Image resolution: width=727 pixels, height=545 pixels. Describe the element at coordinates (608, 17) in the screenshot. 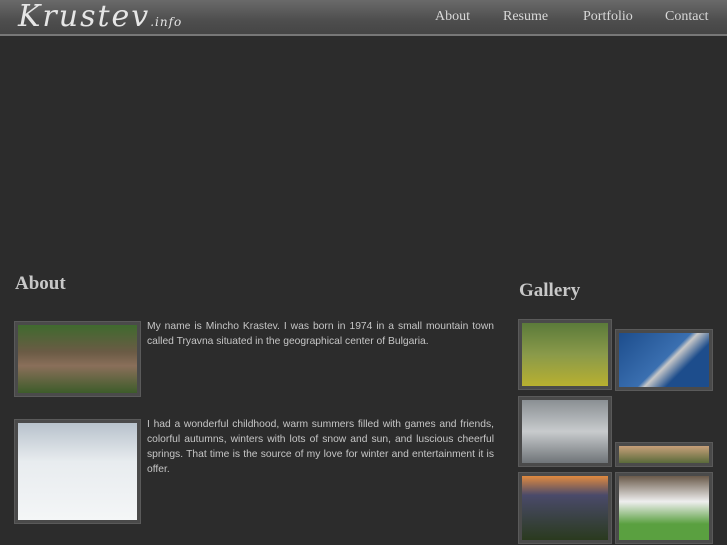

I see `nav-portfolio: Portfolio` at that location.